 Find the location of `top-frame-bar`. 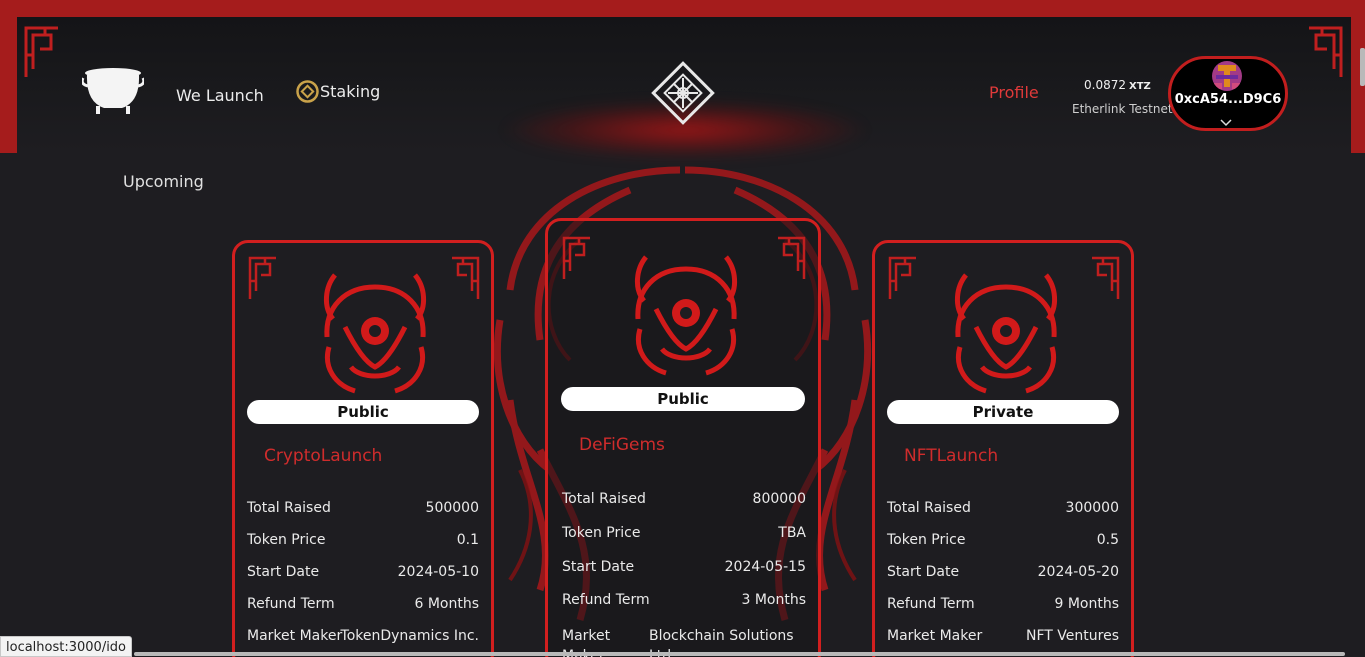

top-frame-bar is located at coordinates (682, 8).